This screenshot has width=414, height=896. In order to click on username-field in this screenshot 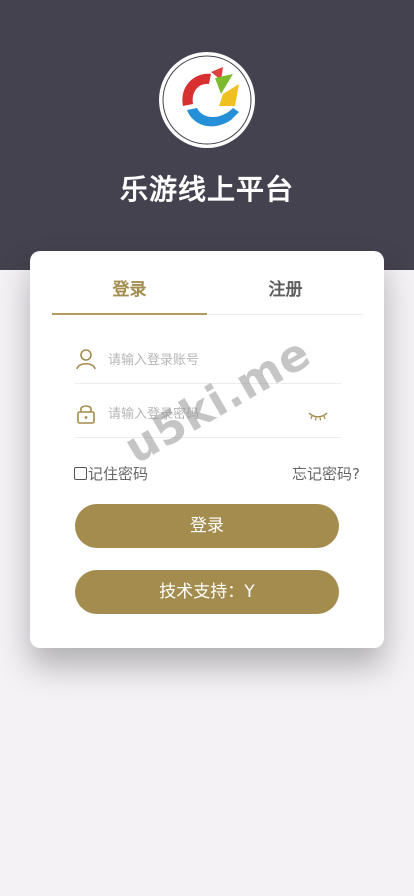, I will do `click(208, 363)`.